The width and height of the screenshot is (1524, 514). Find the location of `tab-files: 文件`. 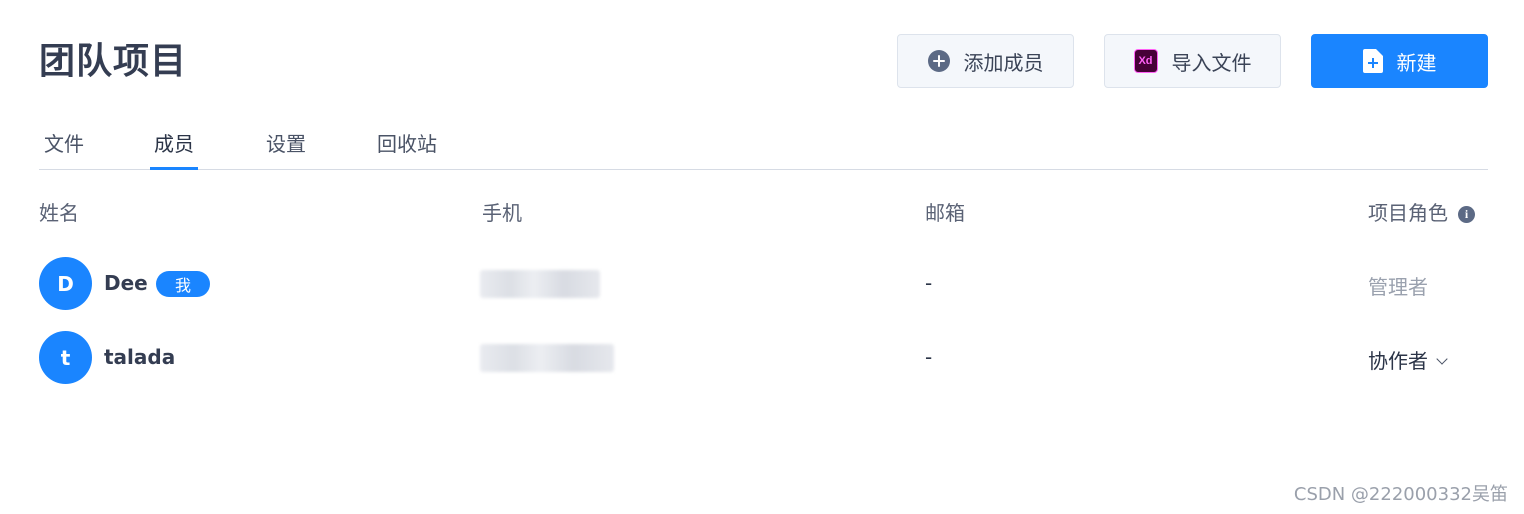

tab-files: 文件 is located at coordinates (64, 148).